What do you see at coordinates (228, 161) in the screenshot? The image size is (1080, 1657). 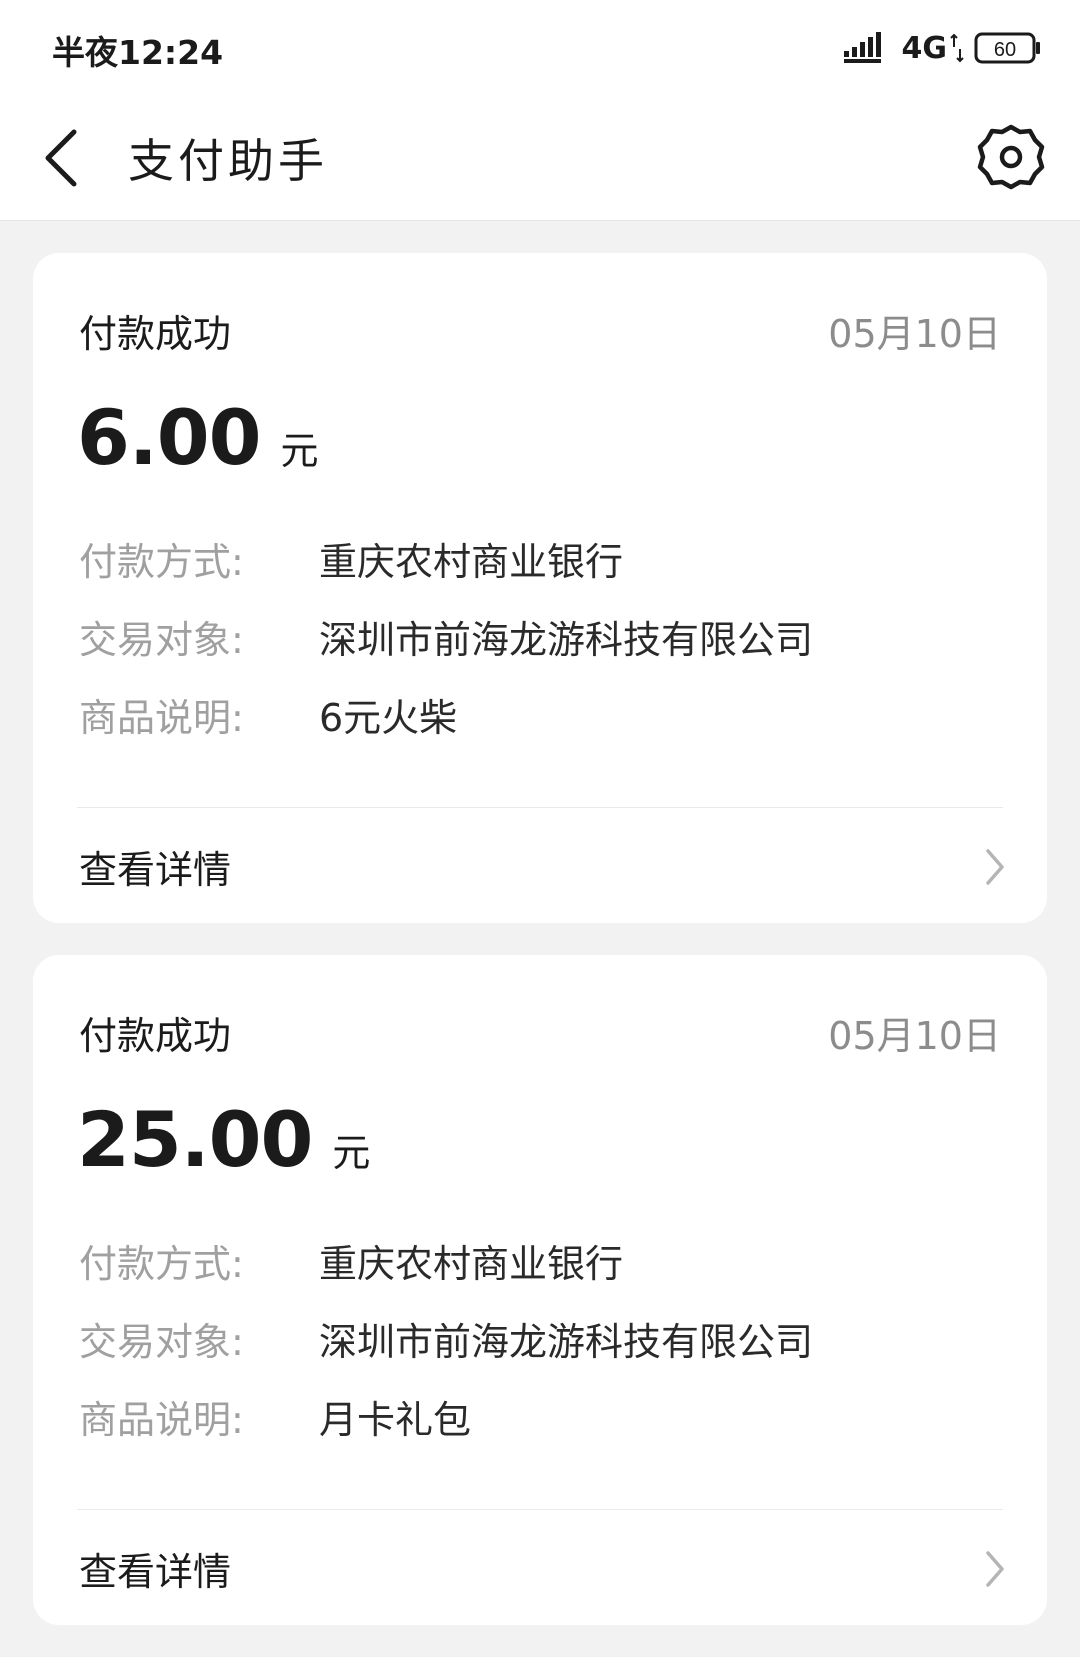 I see `page-title: 支付助手` at bounding box center [228, 161].